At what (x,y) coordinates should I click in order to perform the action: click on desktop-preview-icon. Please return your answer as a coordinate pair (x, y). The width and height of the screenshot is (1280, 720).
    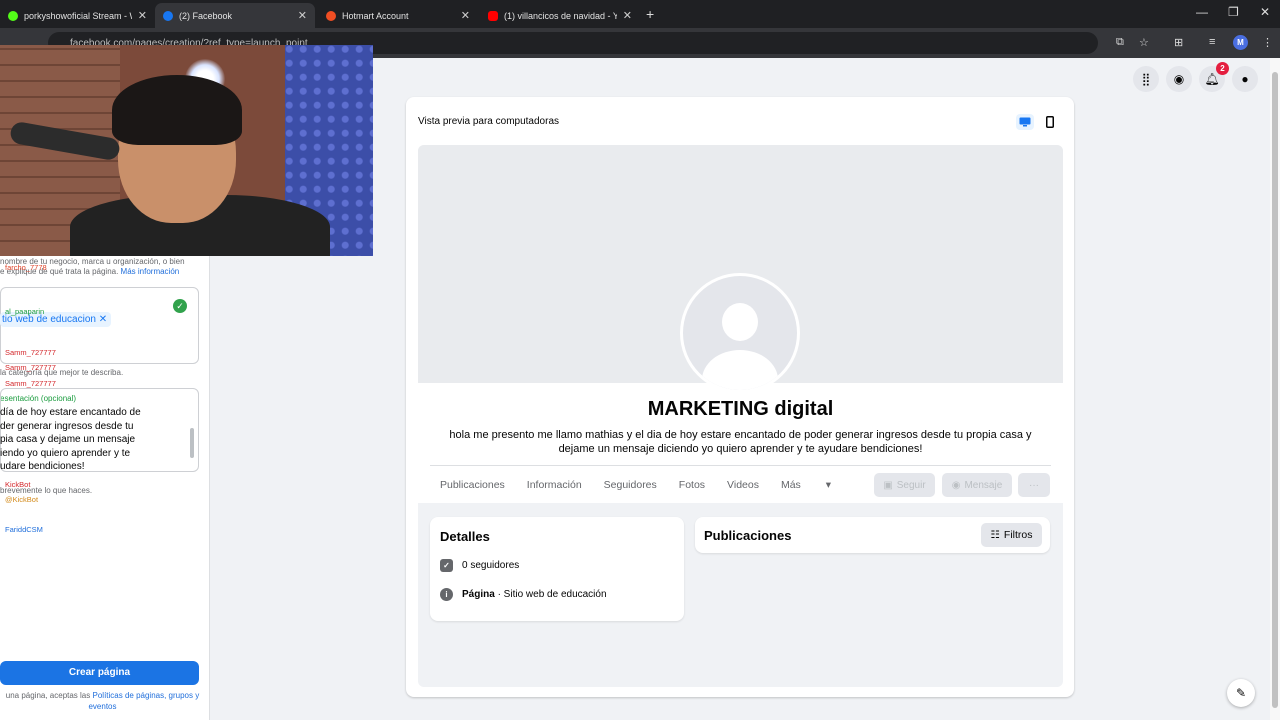
    Looking at the image, I should click on (1025, 122).